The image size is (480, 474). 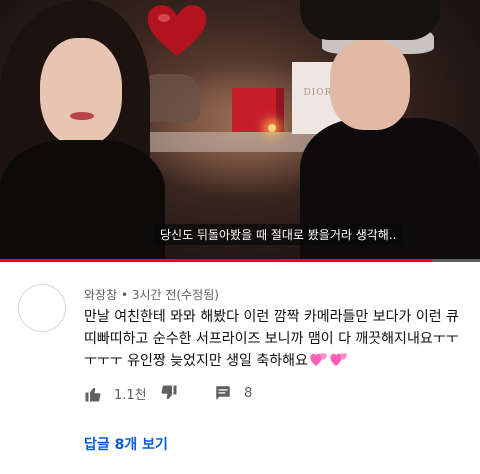 I want to click on man-cap, so click(x=370, y=20).